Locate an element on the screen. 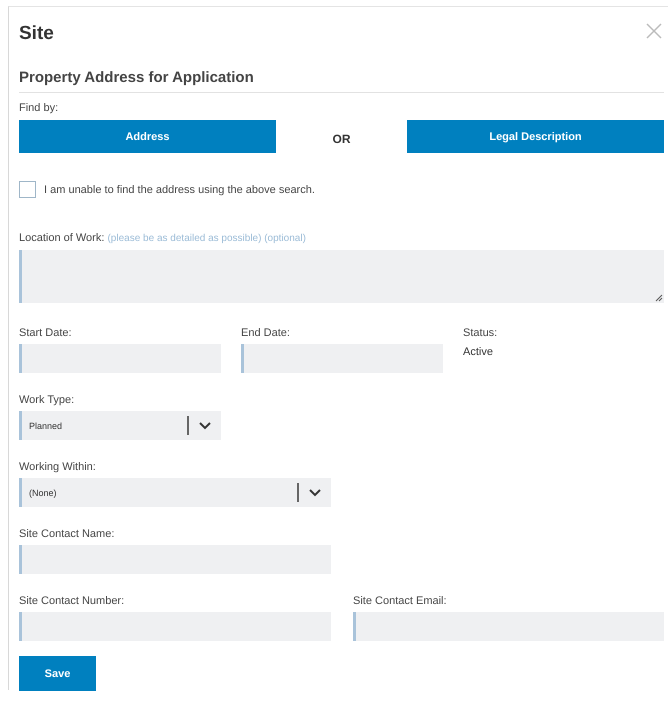 The image size is (668, 702). contact-name-field is located at coordinates (175, 559).